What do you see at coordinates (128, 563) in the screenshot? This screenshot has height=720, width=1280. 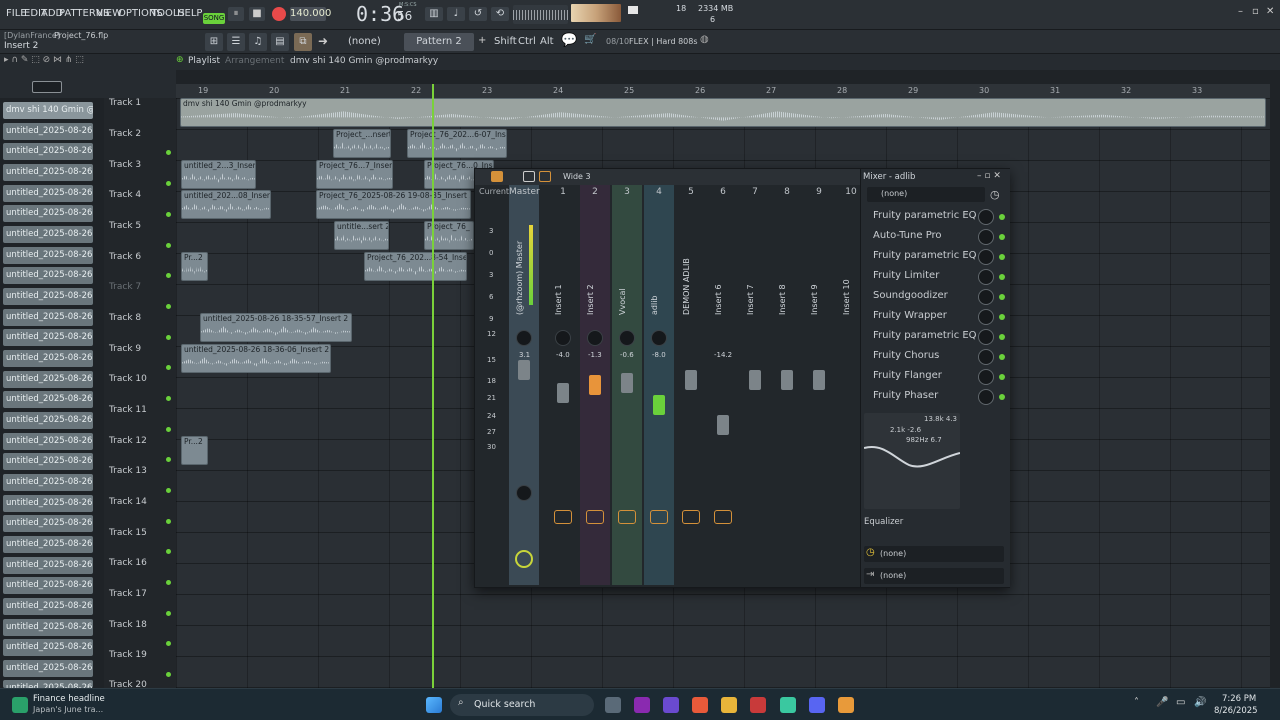 I see `track-label: Track 16` at bounding box center [128, 563].